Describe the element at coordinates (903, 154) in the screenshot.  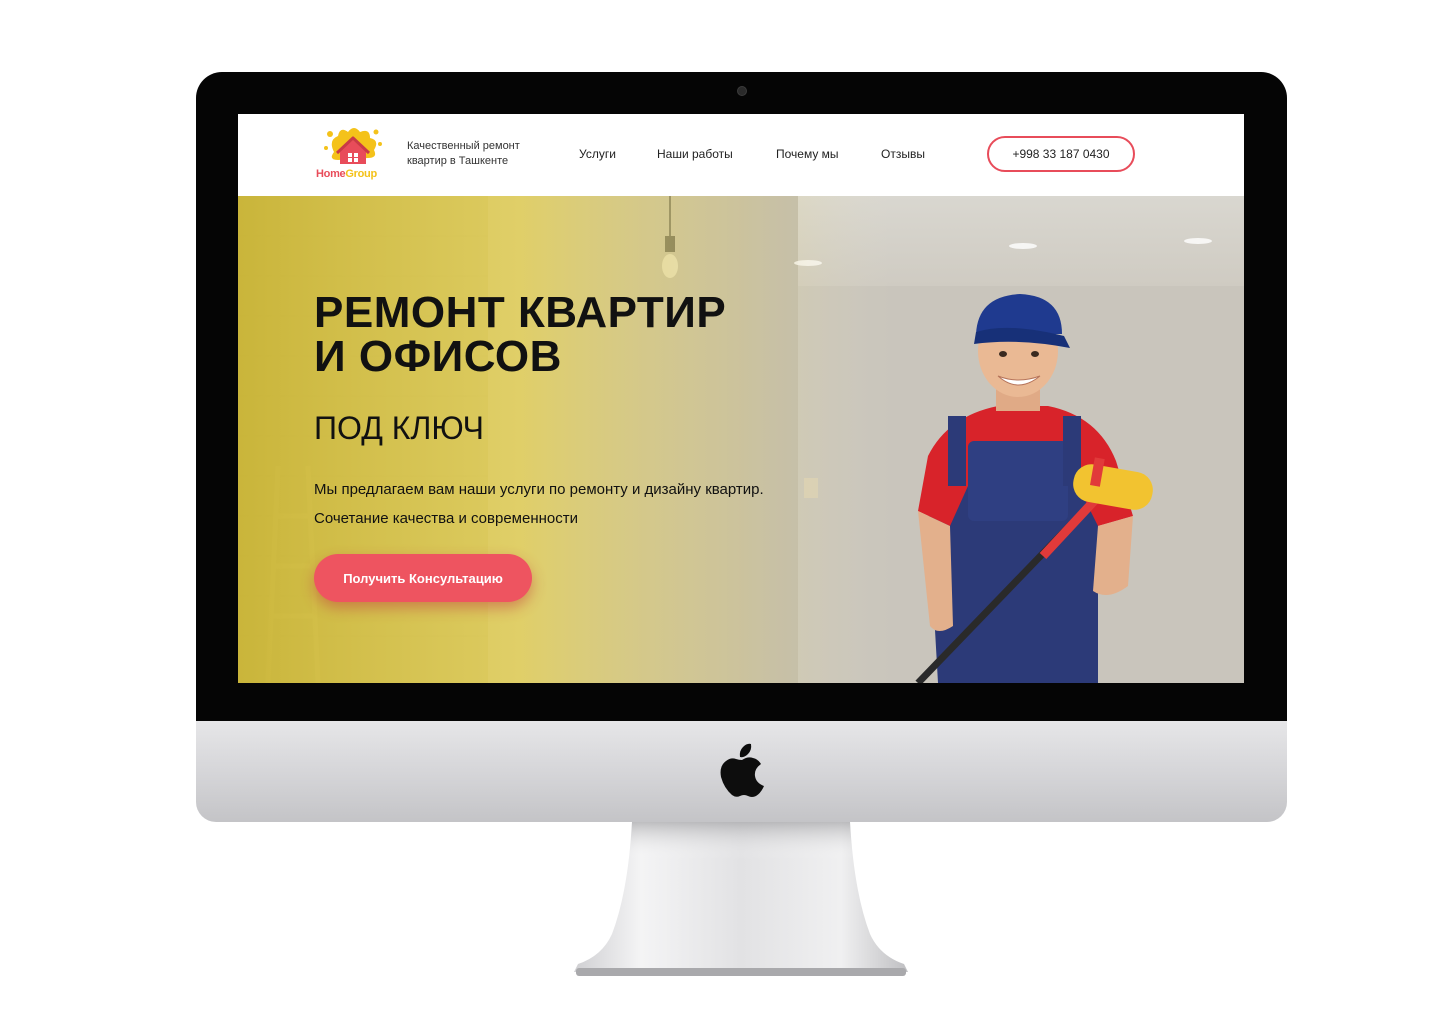
I see `nav-reviews: Отзывы` at that location.